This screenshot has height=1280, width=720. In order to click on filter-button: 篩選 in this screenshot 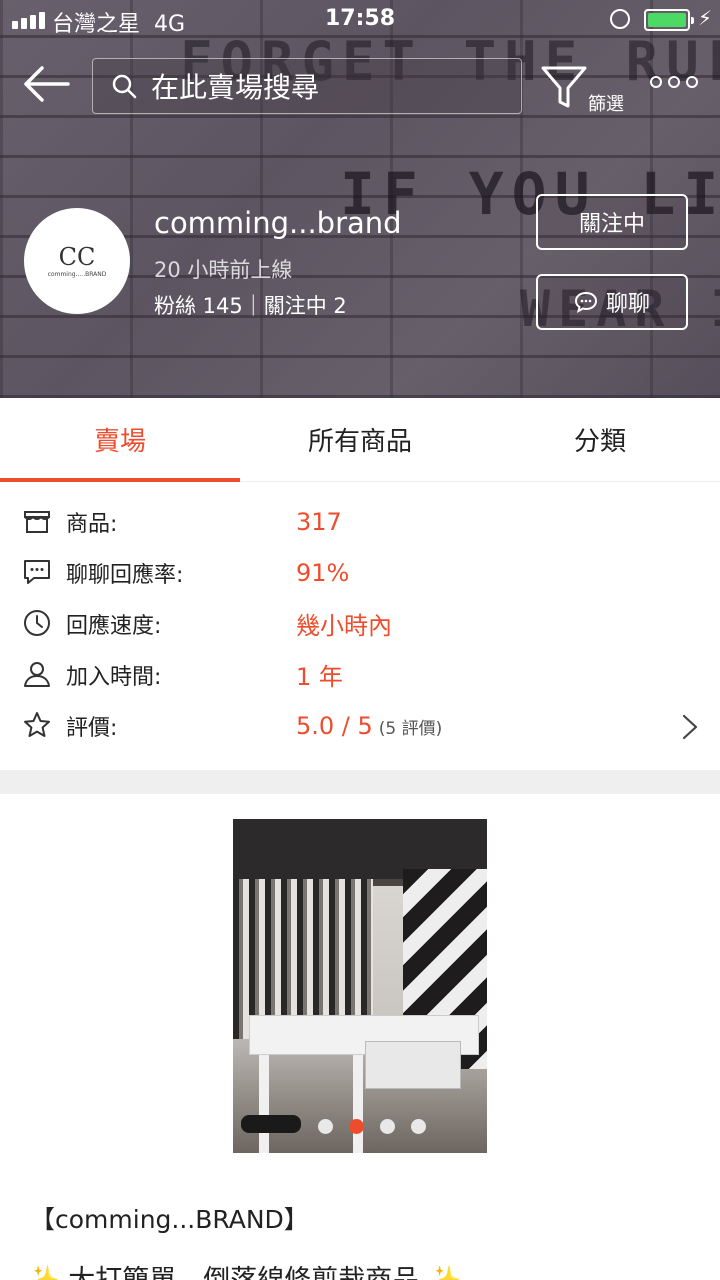, I will do `click(585, 89)`.